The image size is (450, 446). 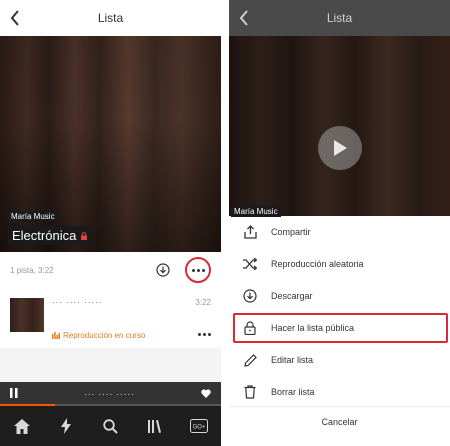 I want to click on menu-item-label: Compartir, so click(x=291, y=232).